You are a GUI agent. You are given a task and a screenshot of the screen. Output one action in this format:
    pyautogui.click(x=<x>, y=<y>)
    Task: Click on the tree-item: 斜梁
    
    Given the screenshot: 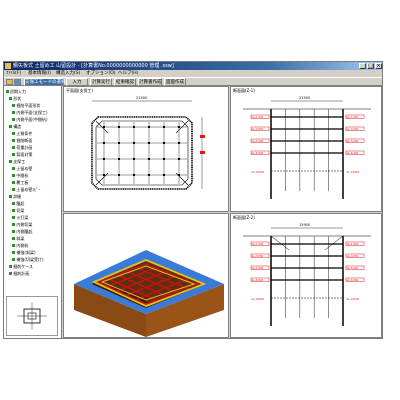 What is the action you would take?
    pyautogui.click(x=18, y=239)
    